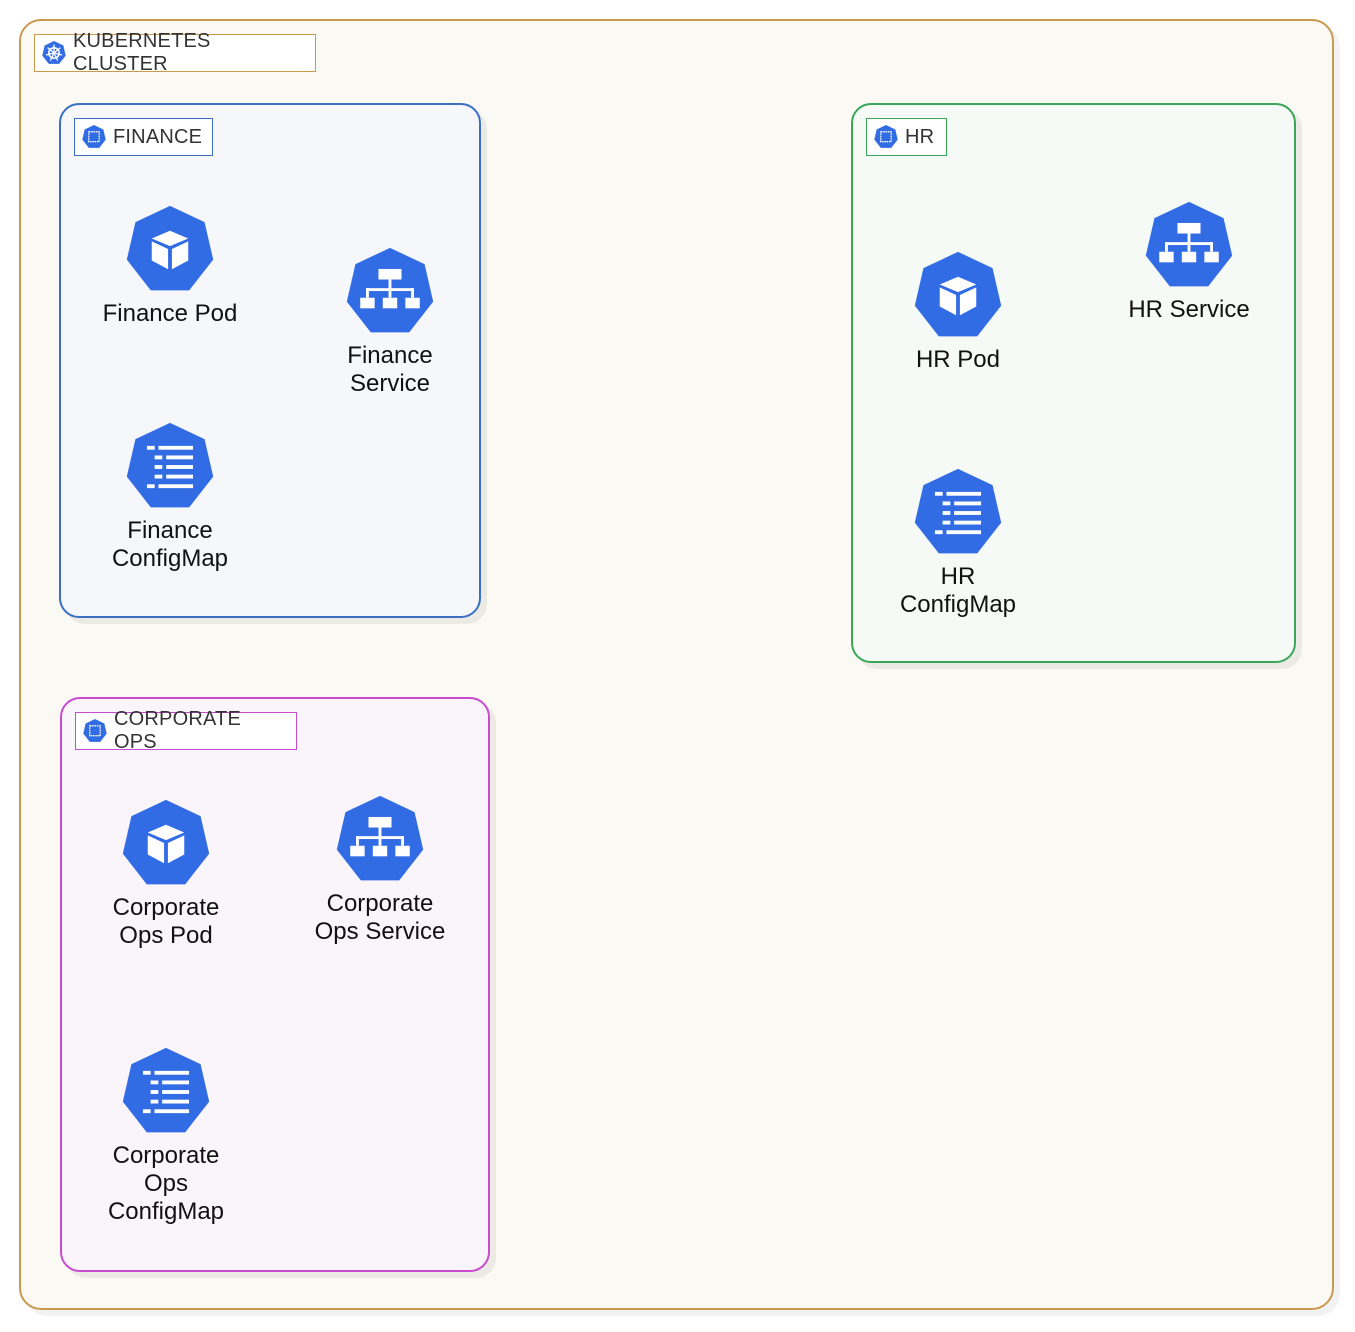 Image resolution: width=1355 pixels, height=1332 pixels. I want to click on corporate-ops-service-node: Corporate Ops Service, so click(380, 869).